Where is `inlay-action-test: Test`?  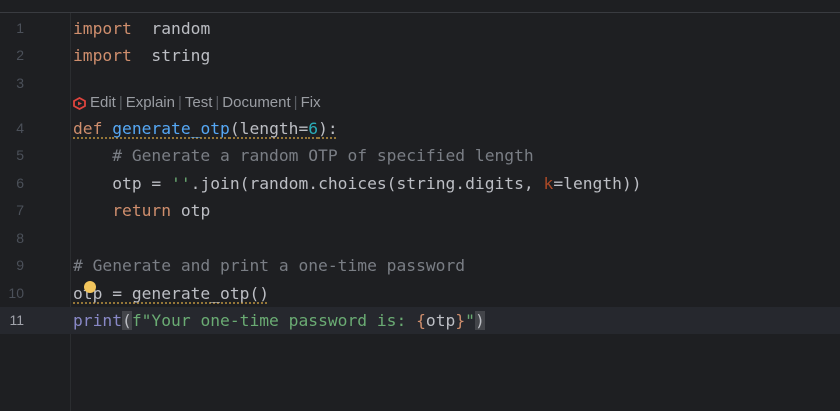 inlay-action-test: Test is located at coordinates (199, 102).